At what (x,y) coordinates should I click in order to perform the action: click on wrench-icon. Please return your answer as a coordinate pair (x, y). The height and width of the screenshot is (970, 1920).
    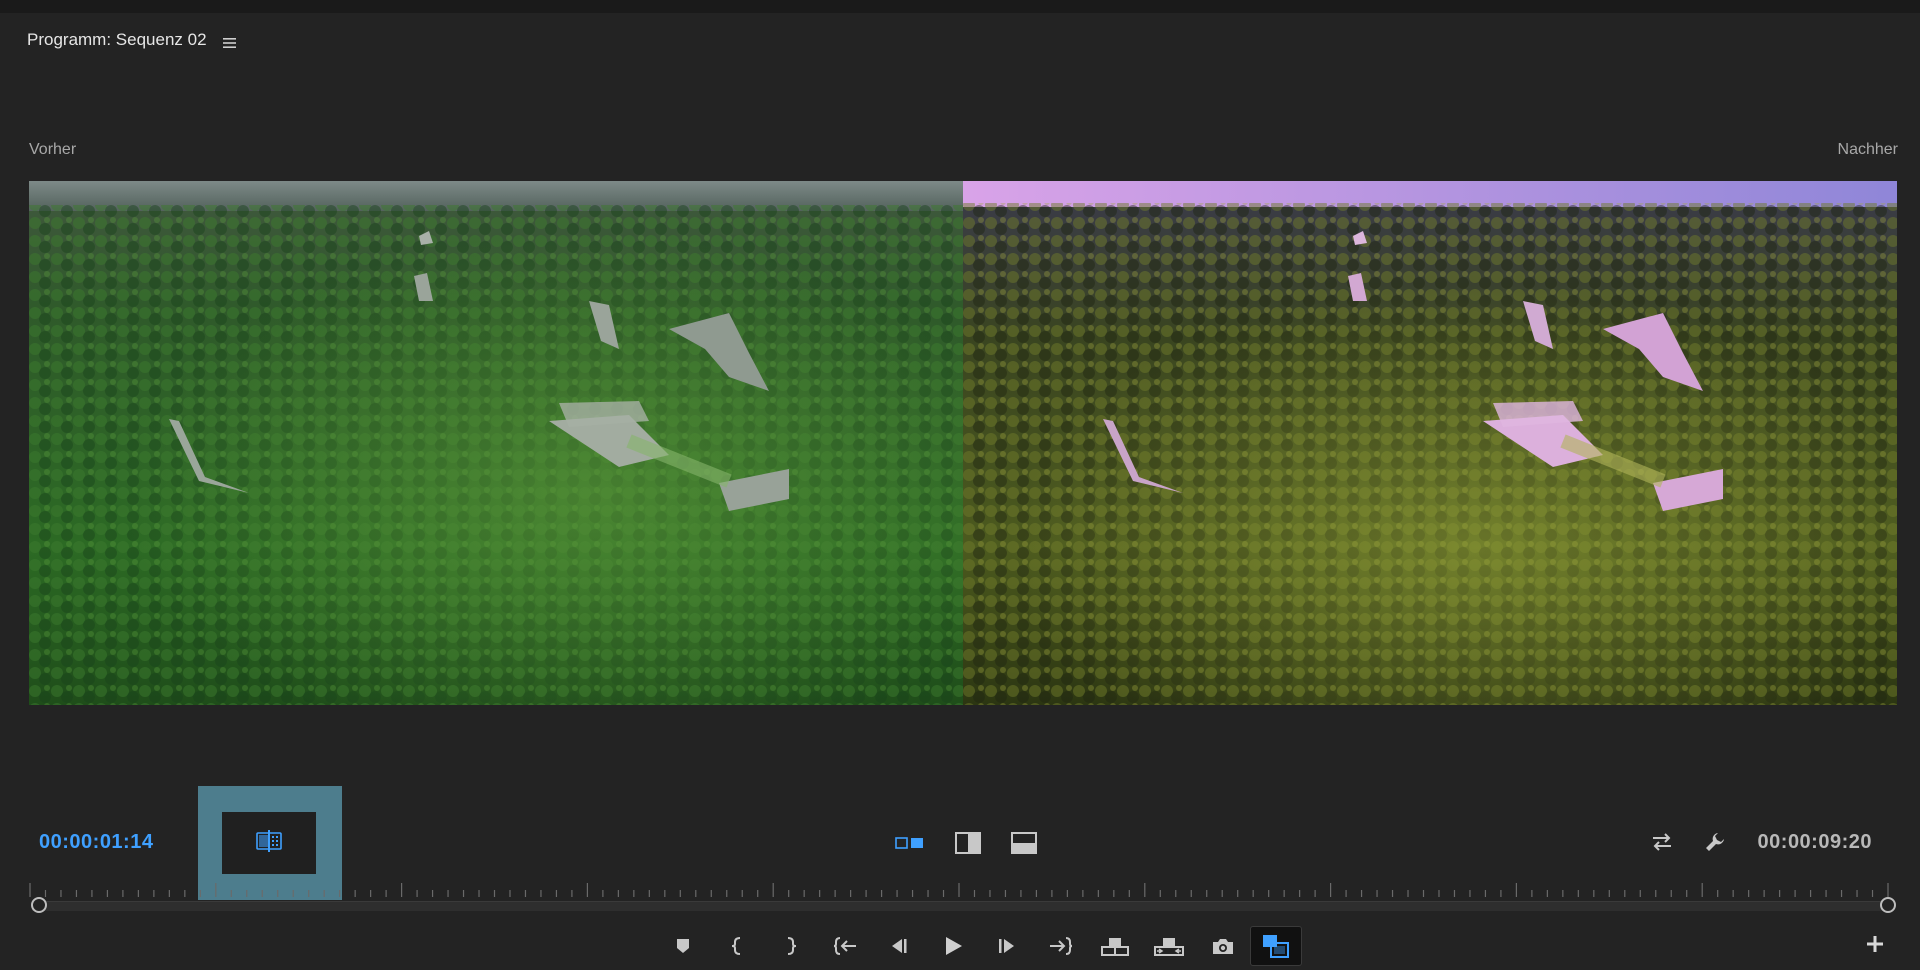
    Looking at the image, I should click on (1715, 842).